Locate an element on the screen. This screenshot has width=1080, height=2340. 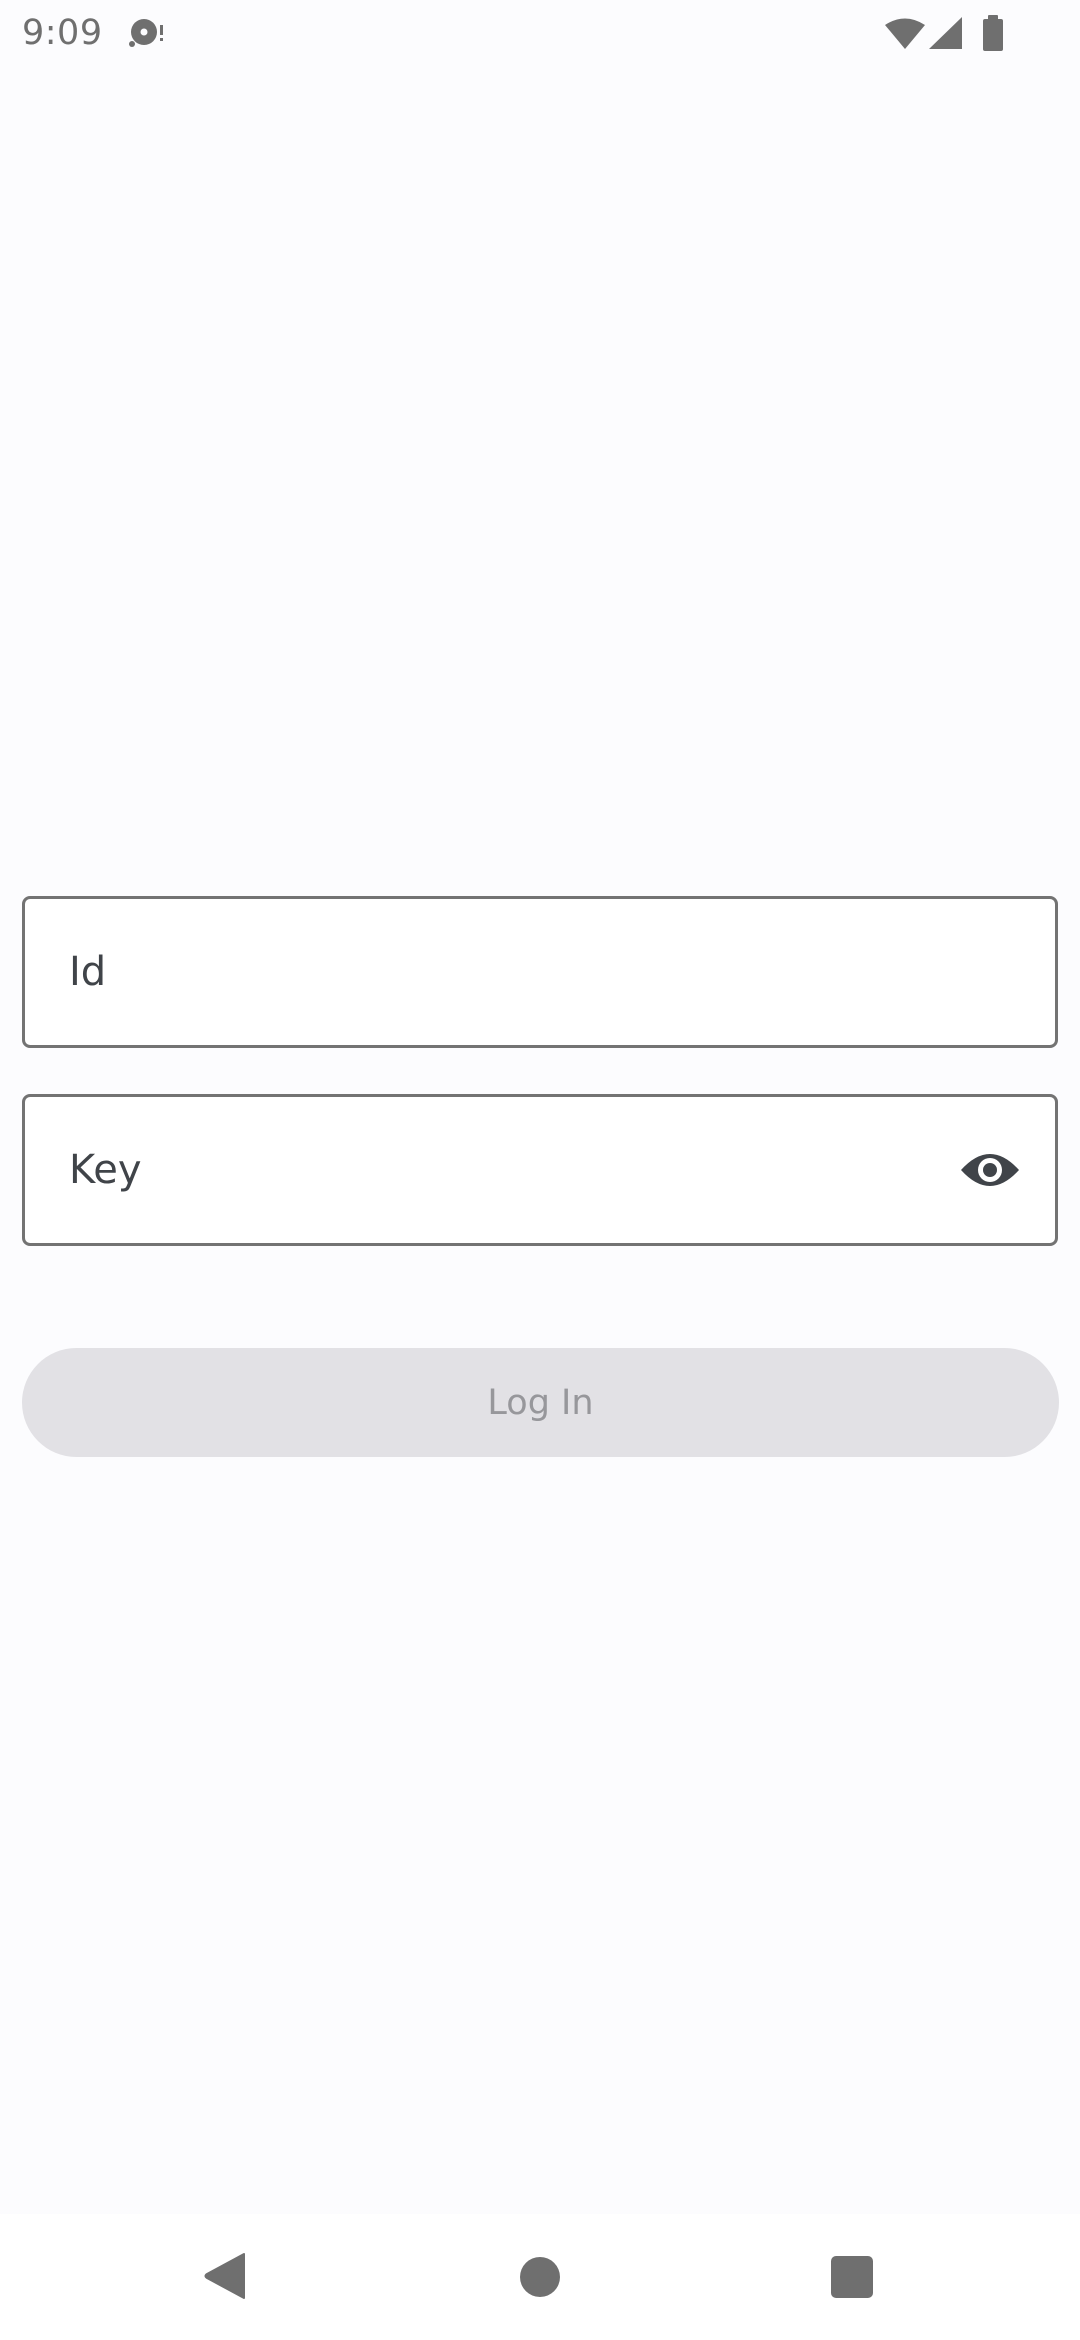
status-time: 9:09 is located at coordinates (62, 33).